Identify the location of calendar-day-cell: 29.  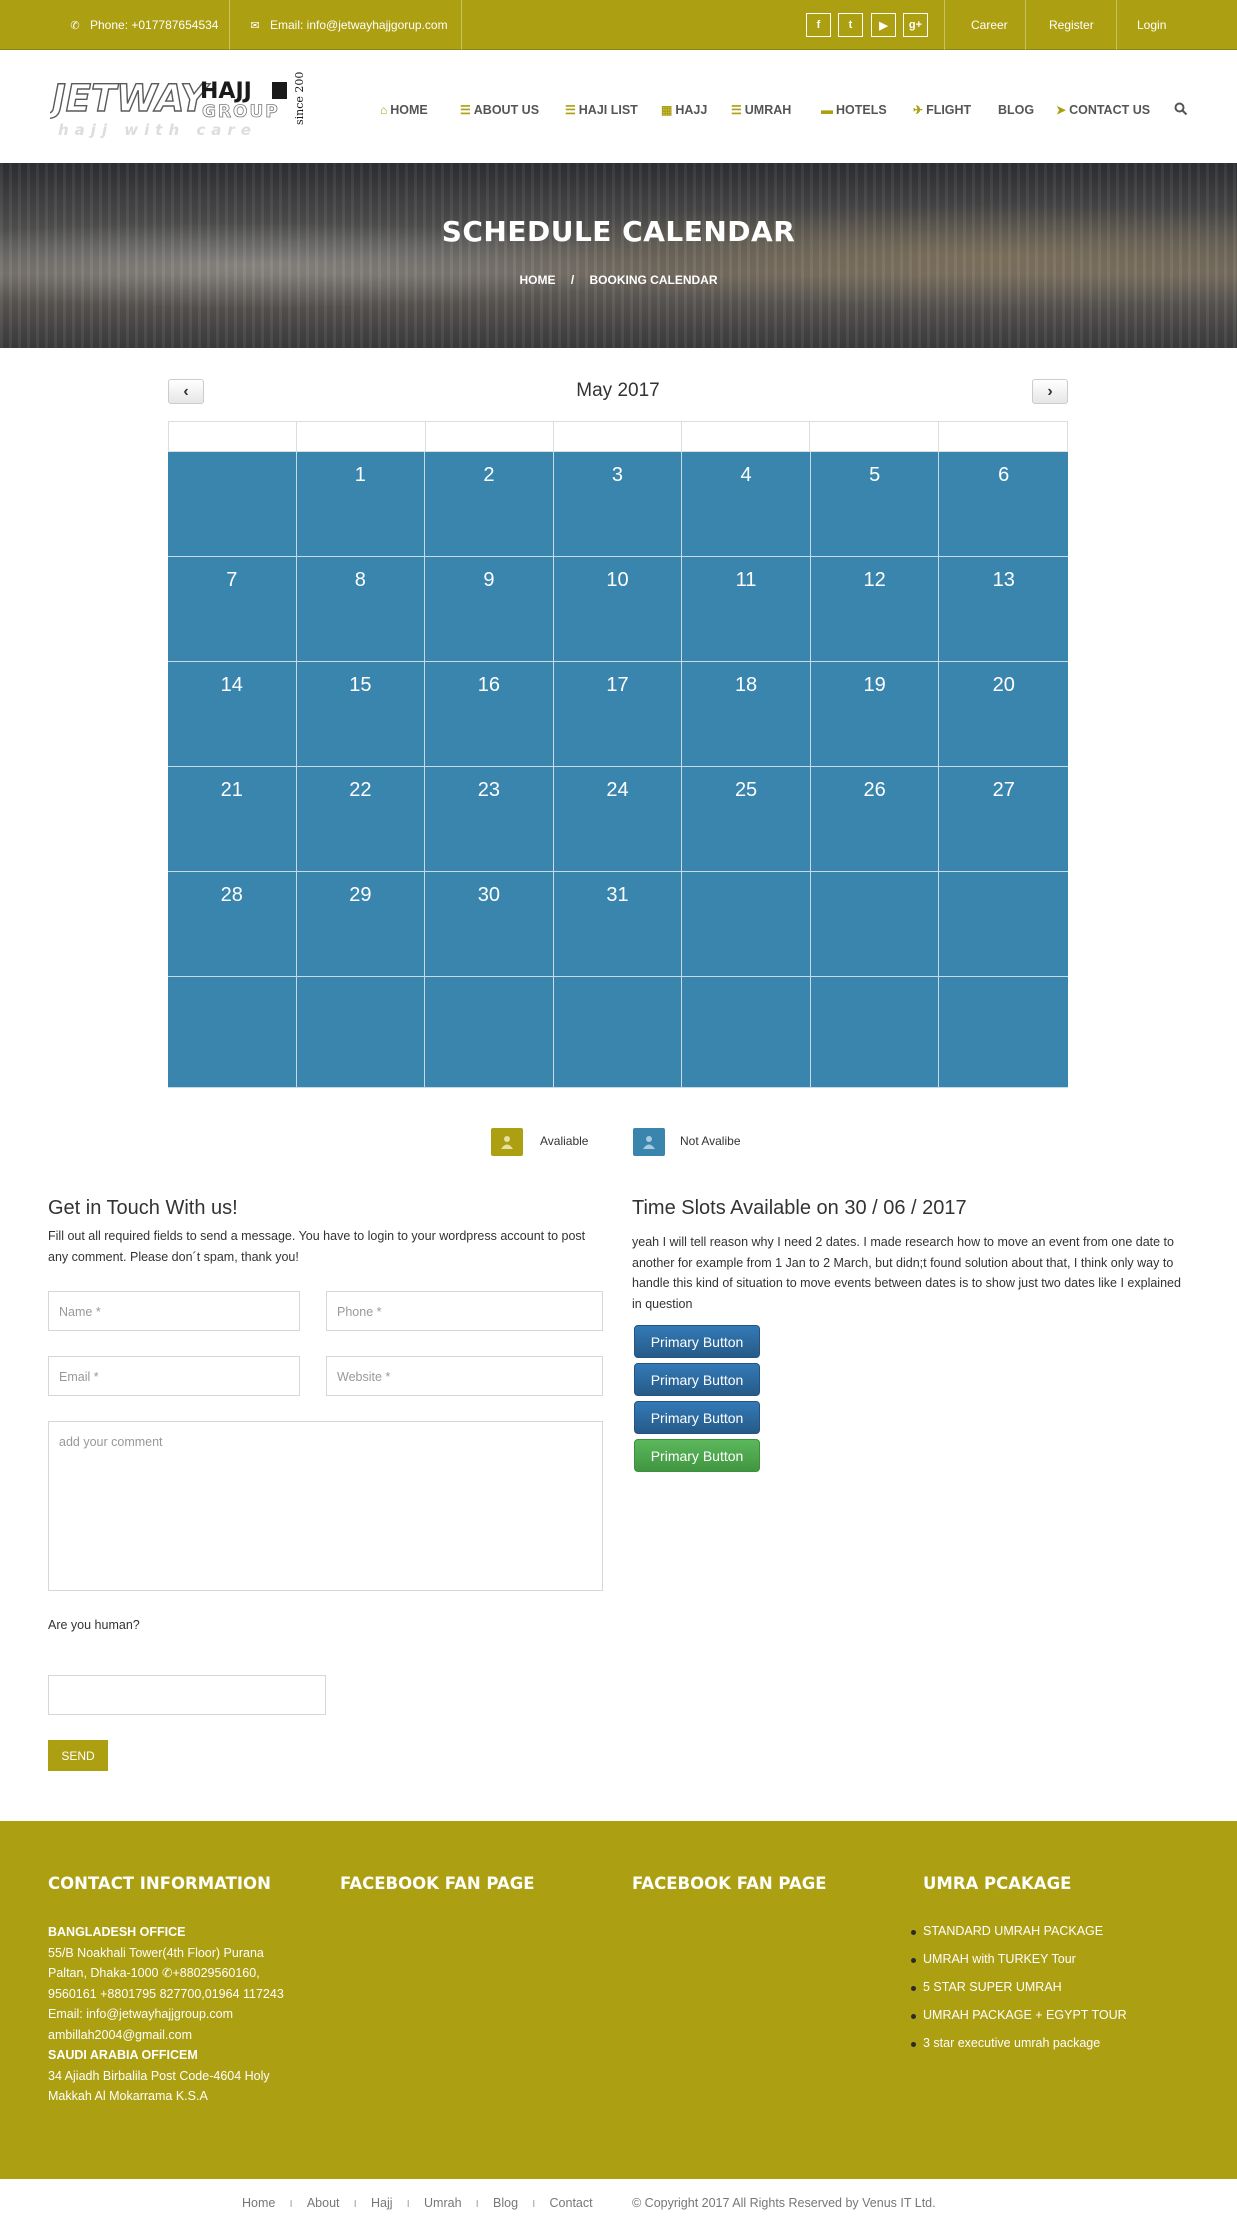
(361, 924).